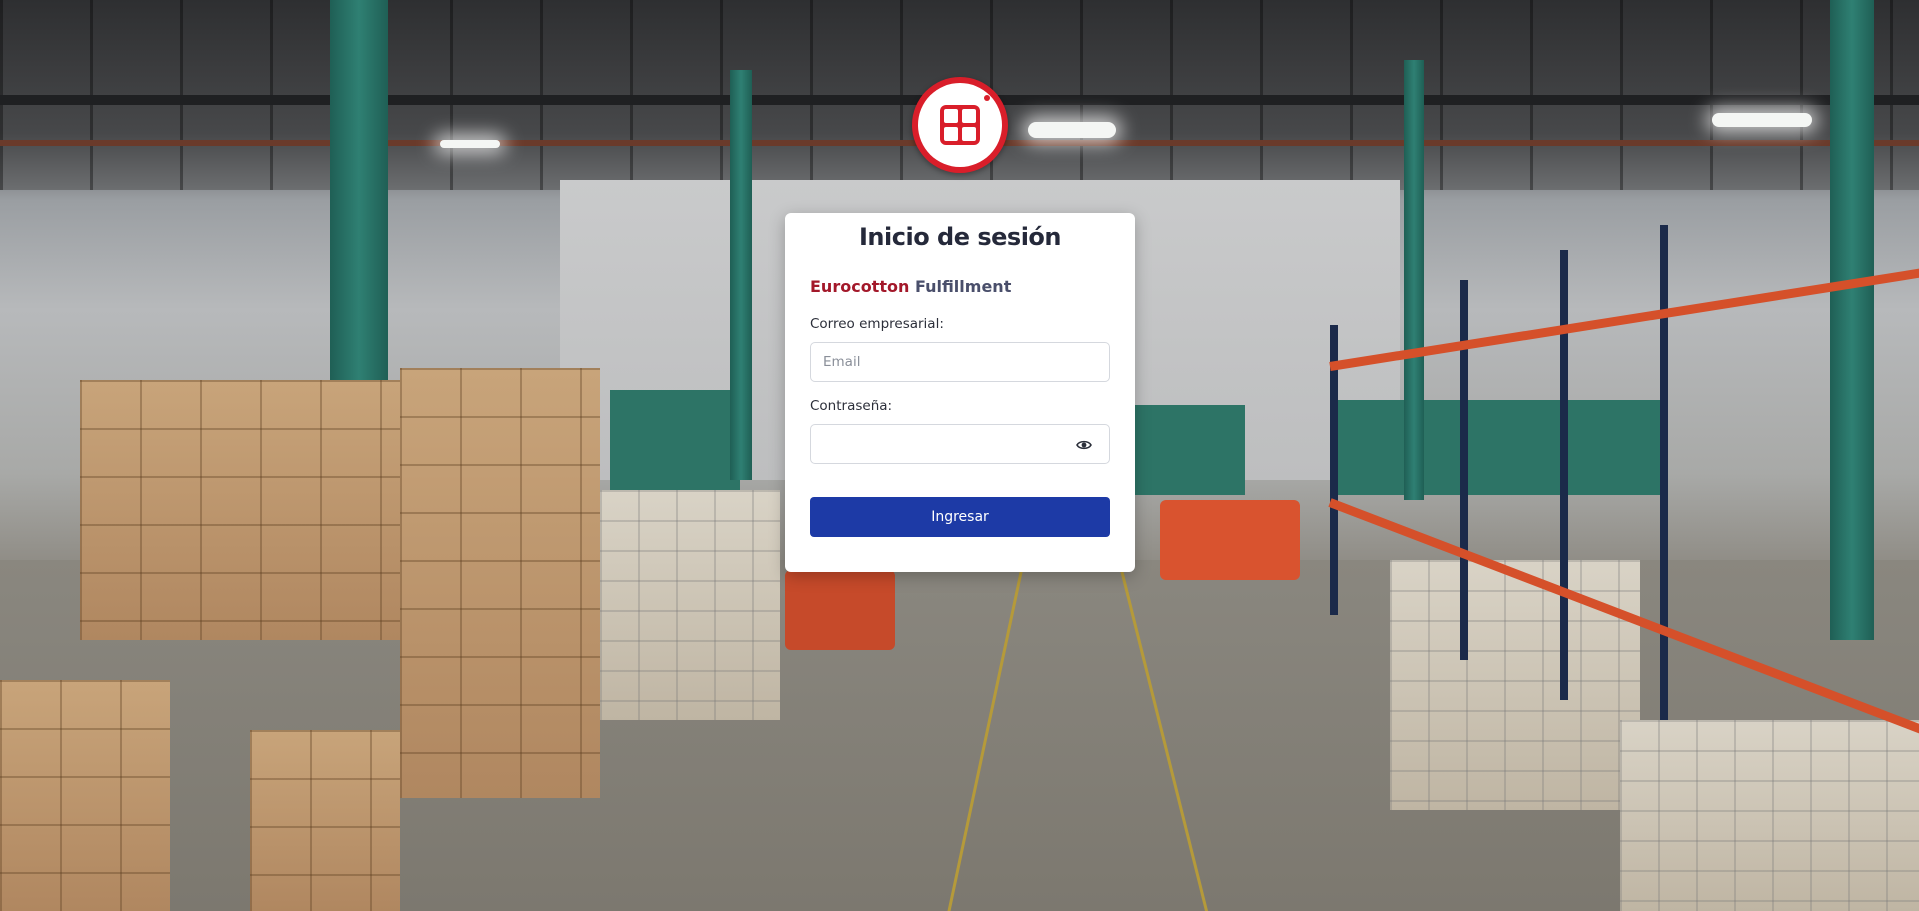 This screenshot has width=1919, height=911. What do you see at coordinates (860, 286) in the screenshot?
I see `brand-name-part1: Eurocotton` at bounding box center [860, 286].